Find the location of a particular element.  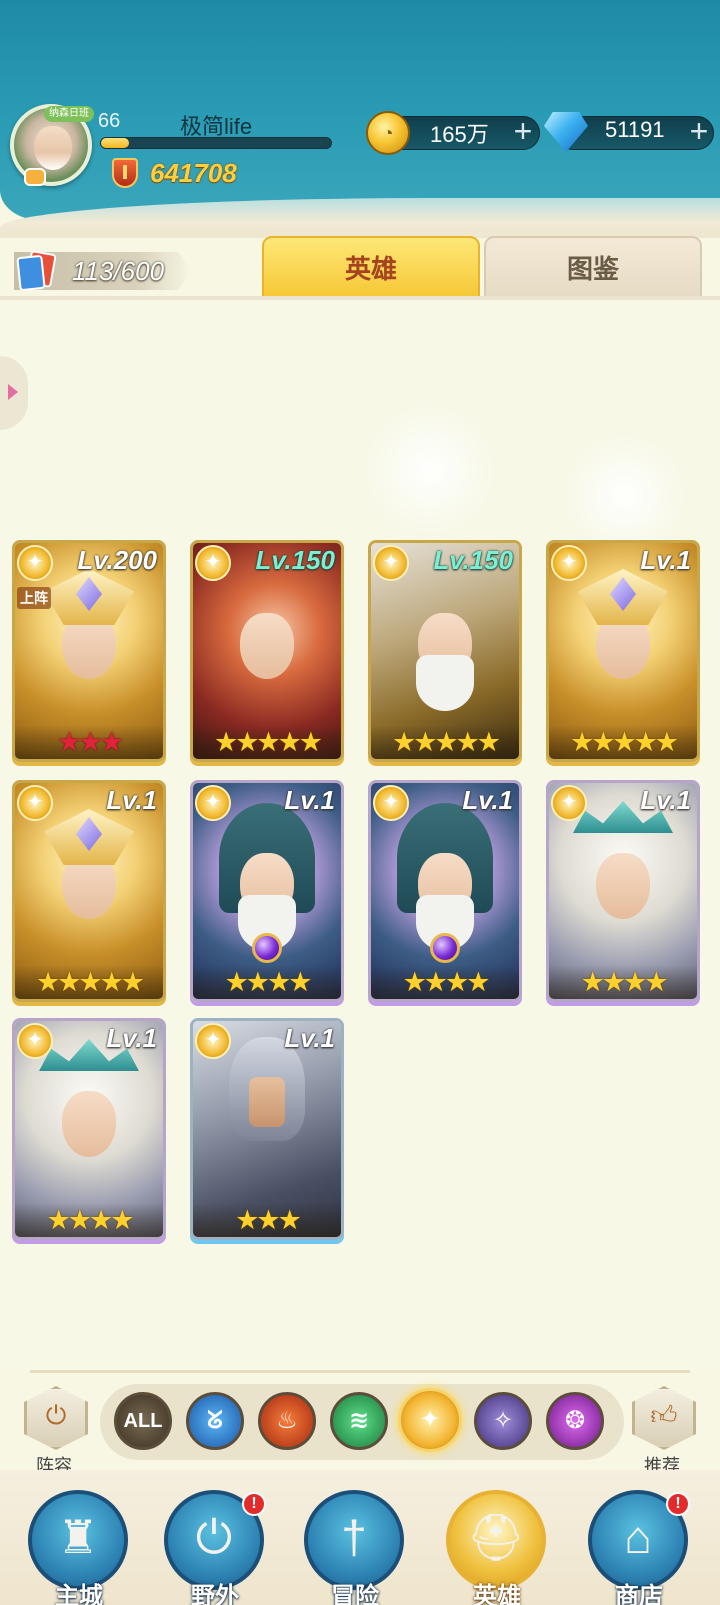

hero-card: ✦ Lv.200 上阵 ★★★ is located at coordinates (89, 651).